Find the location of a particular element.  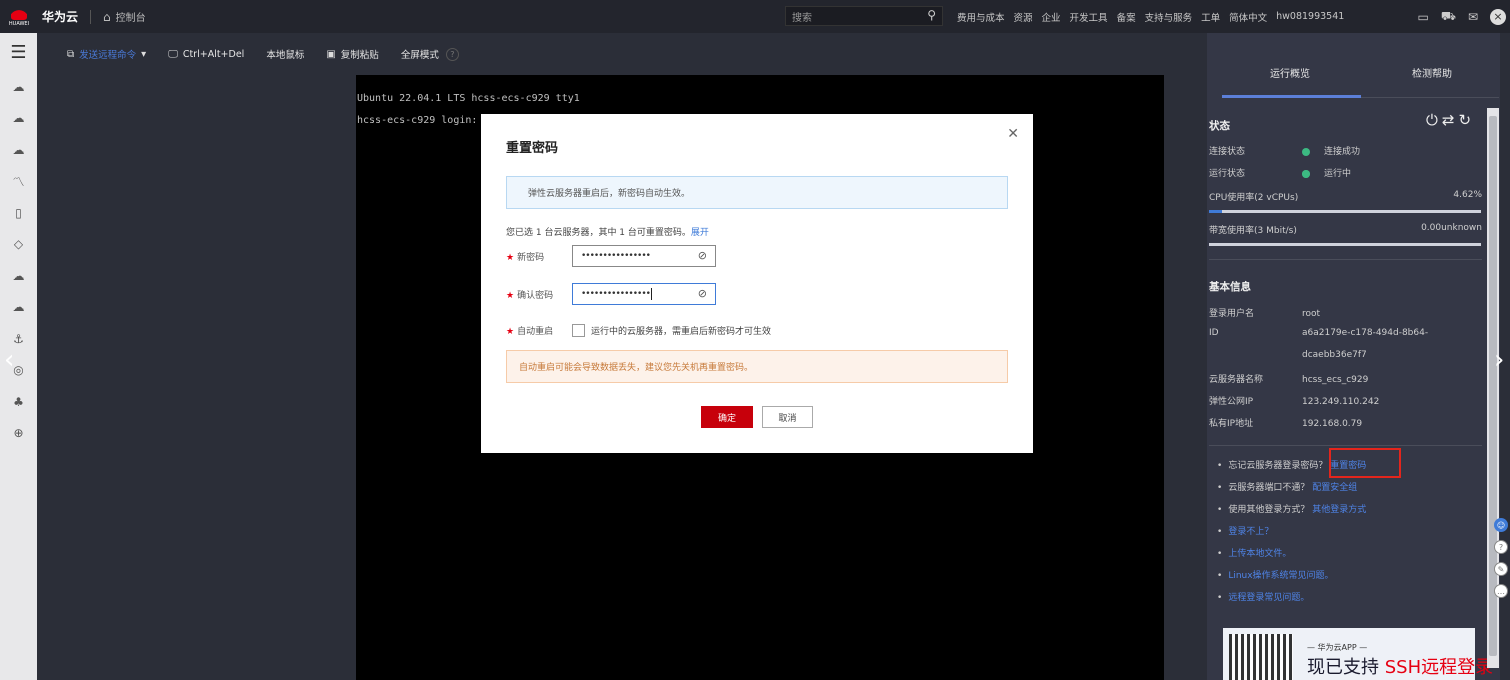

tab-active-indicator is located at coordinates (1291, 96).